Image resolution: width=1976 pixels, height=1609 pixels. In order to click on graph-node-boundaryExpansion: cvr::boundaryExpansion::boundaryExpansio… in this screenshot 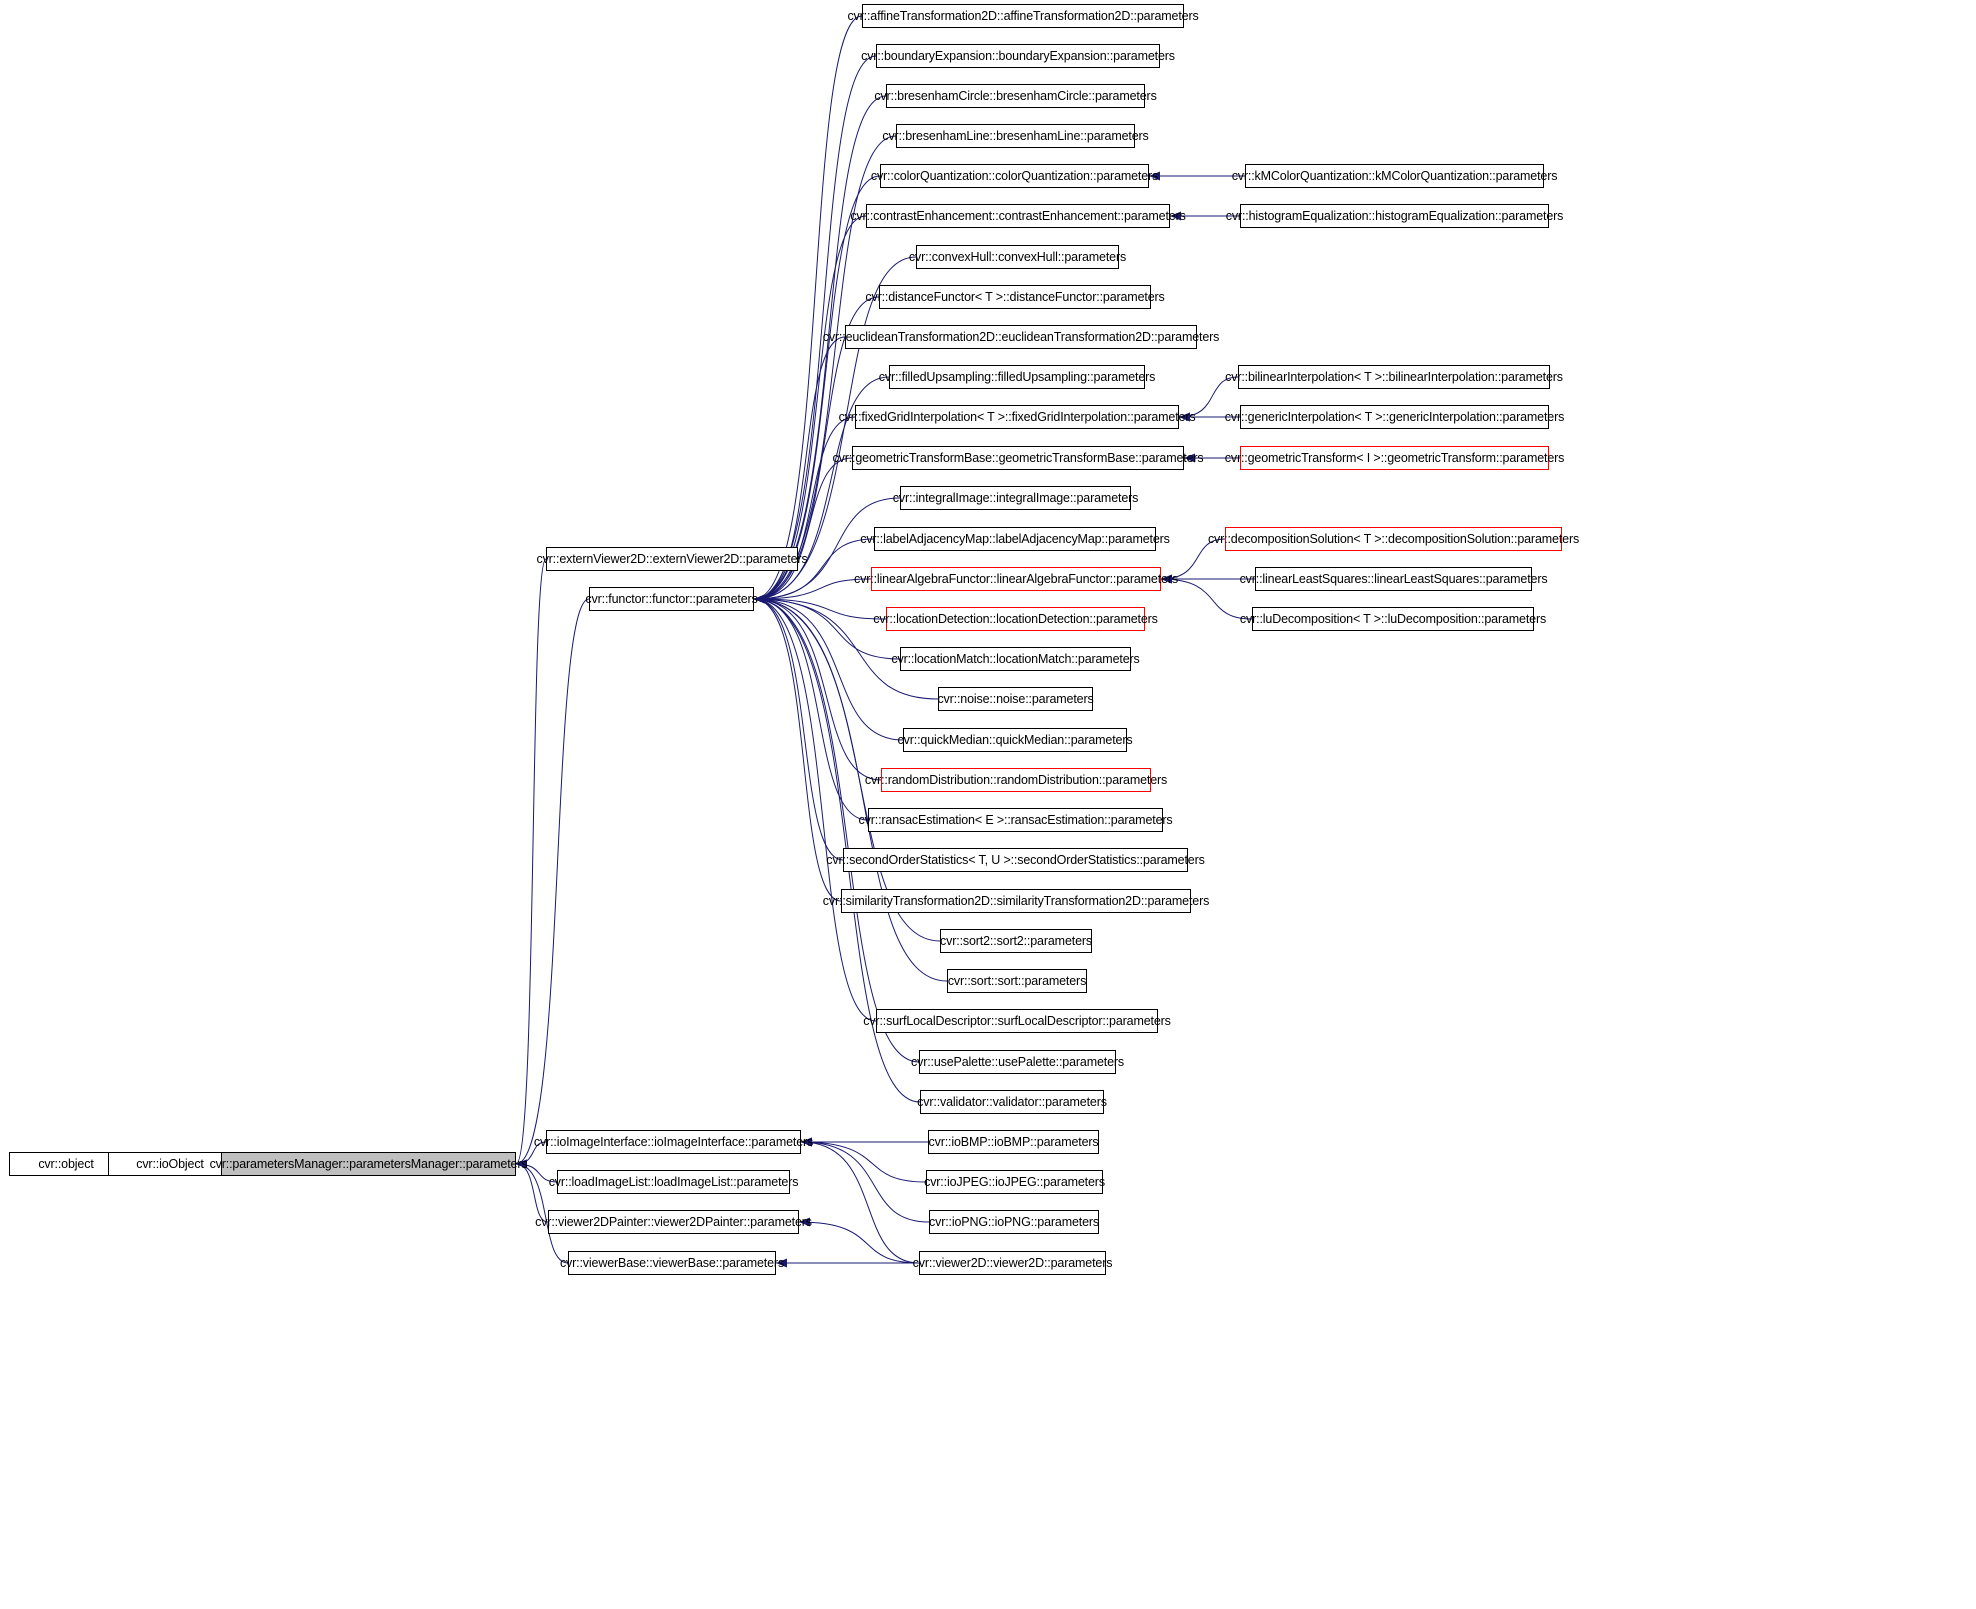, I will do `click(1018, 56)`.